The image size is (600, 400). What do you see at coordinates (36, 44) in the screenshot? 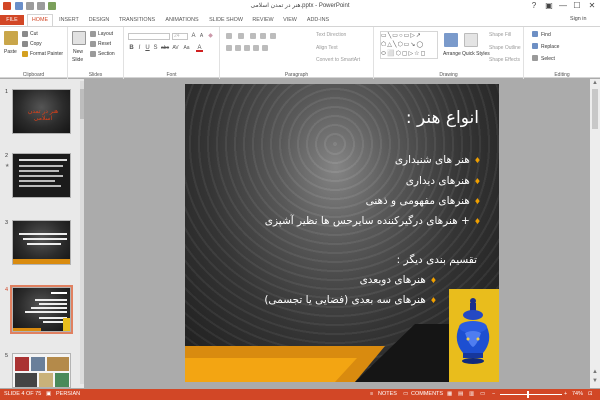
I see `copy-button: Copy` at bounding box center [36, 44].